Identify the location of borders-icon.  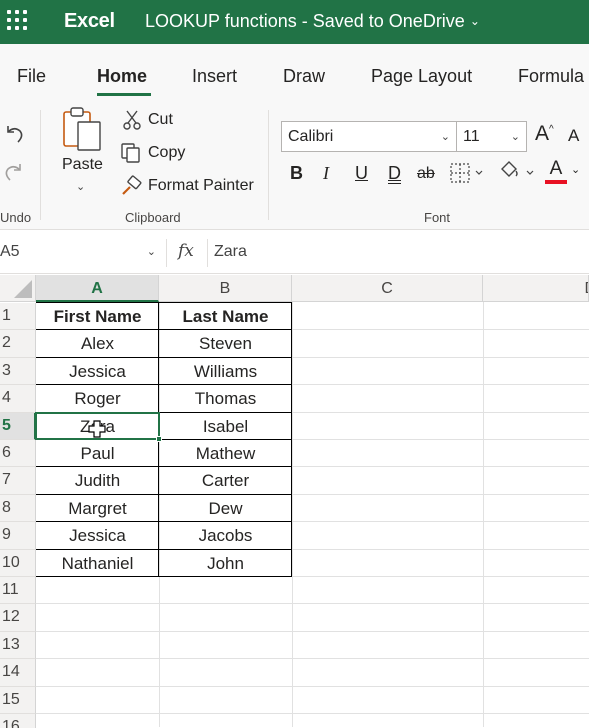
(466, 173).